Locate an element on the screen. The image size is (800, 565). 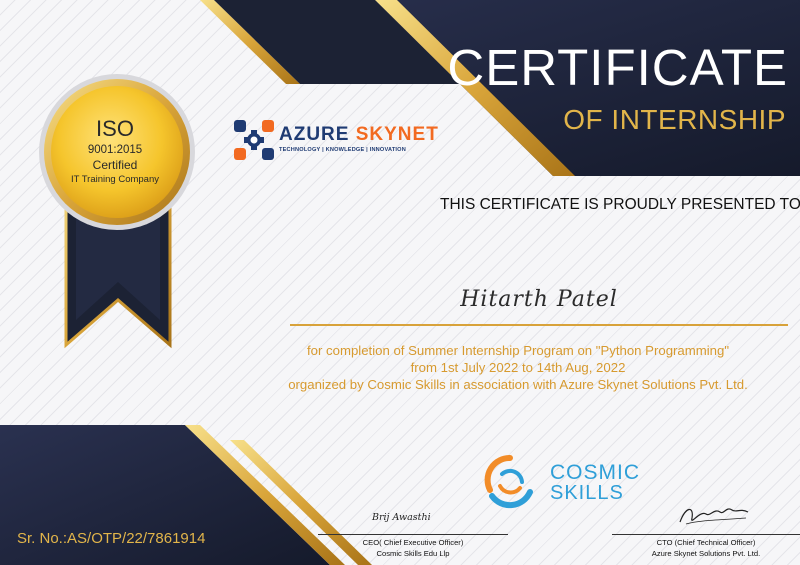
ceo-title: CEO( Chief Executive Officer) is located at coordinates (413, 542).